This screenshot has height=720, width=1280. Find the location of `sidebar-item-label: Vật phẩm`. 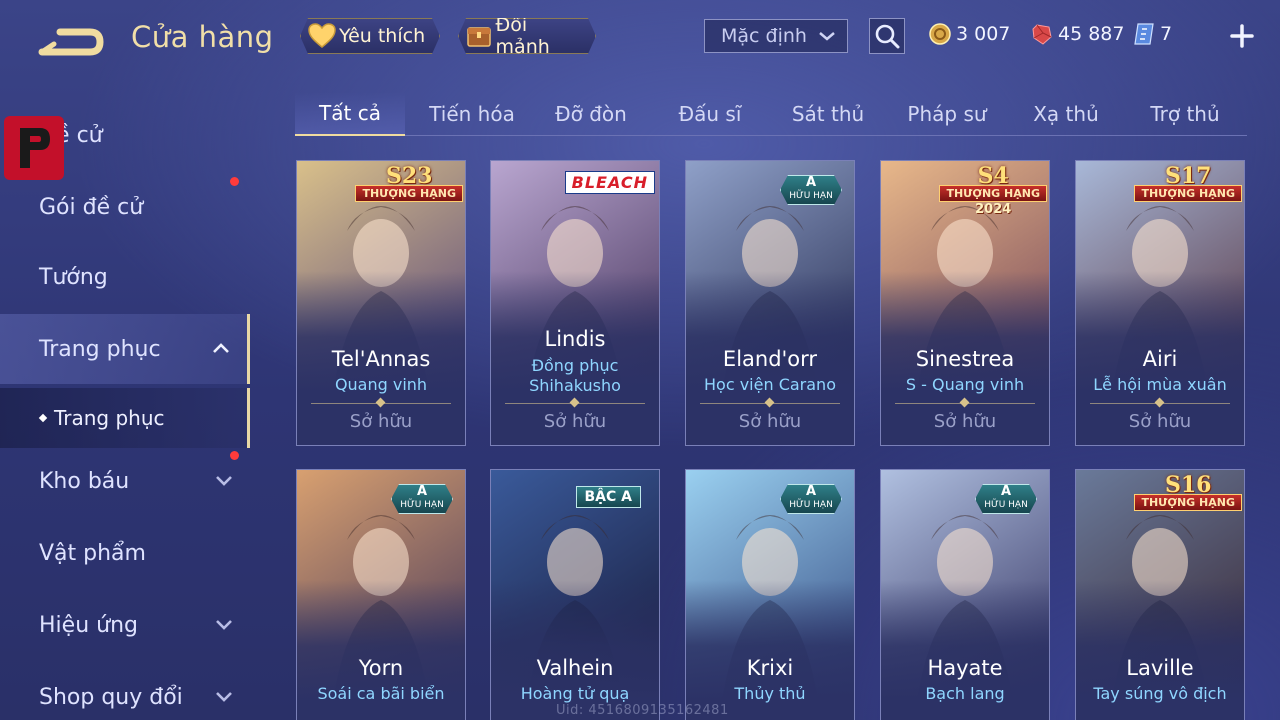

sidebar-item-label: Vật phẩm is located at coordinates (92, 553).